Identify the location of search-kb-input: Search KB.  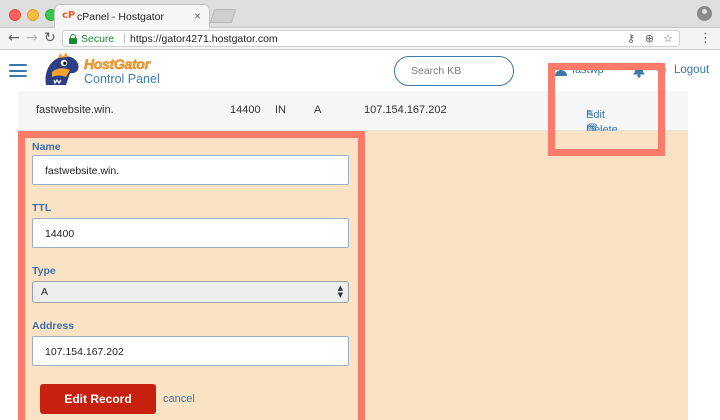
(454, 71).